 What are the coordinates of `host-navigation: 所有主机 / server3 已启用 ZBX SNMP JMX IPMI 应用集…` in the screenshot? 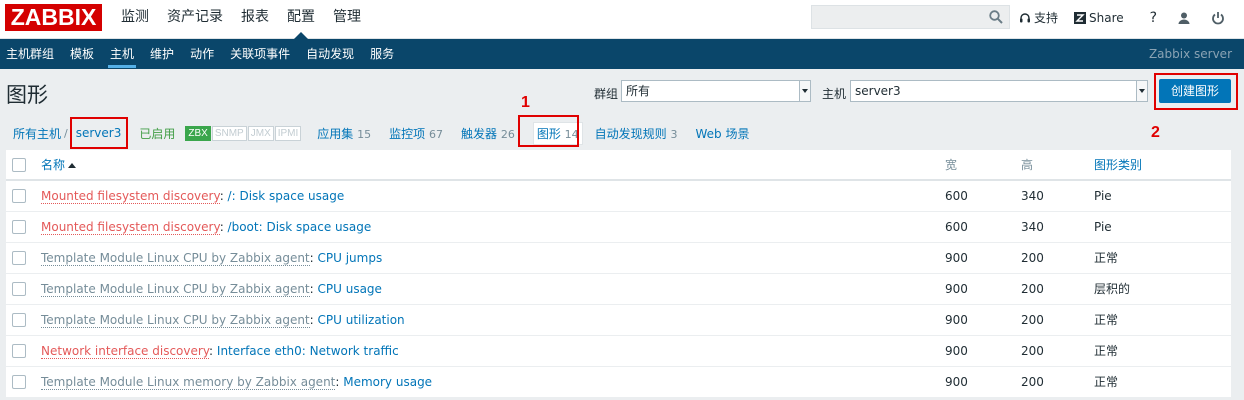 It's located at (622, 133).